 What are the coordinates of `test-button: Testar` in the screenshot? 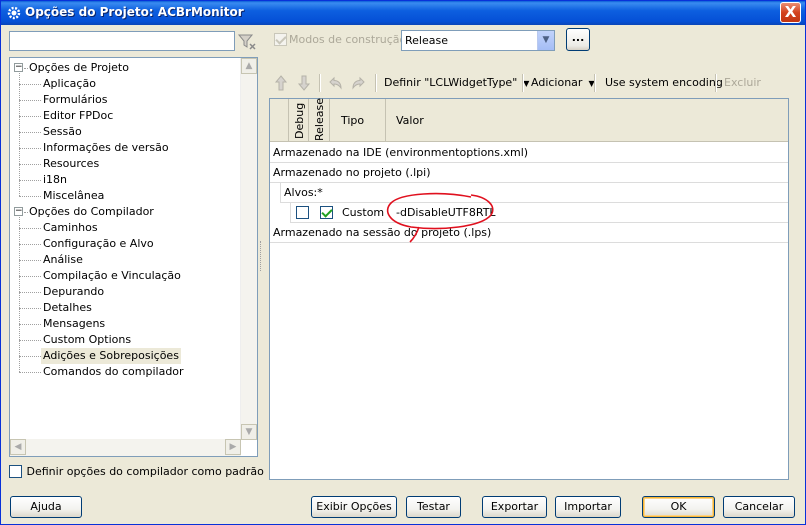 It's located at (433, 507).